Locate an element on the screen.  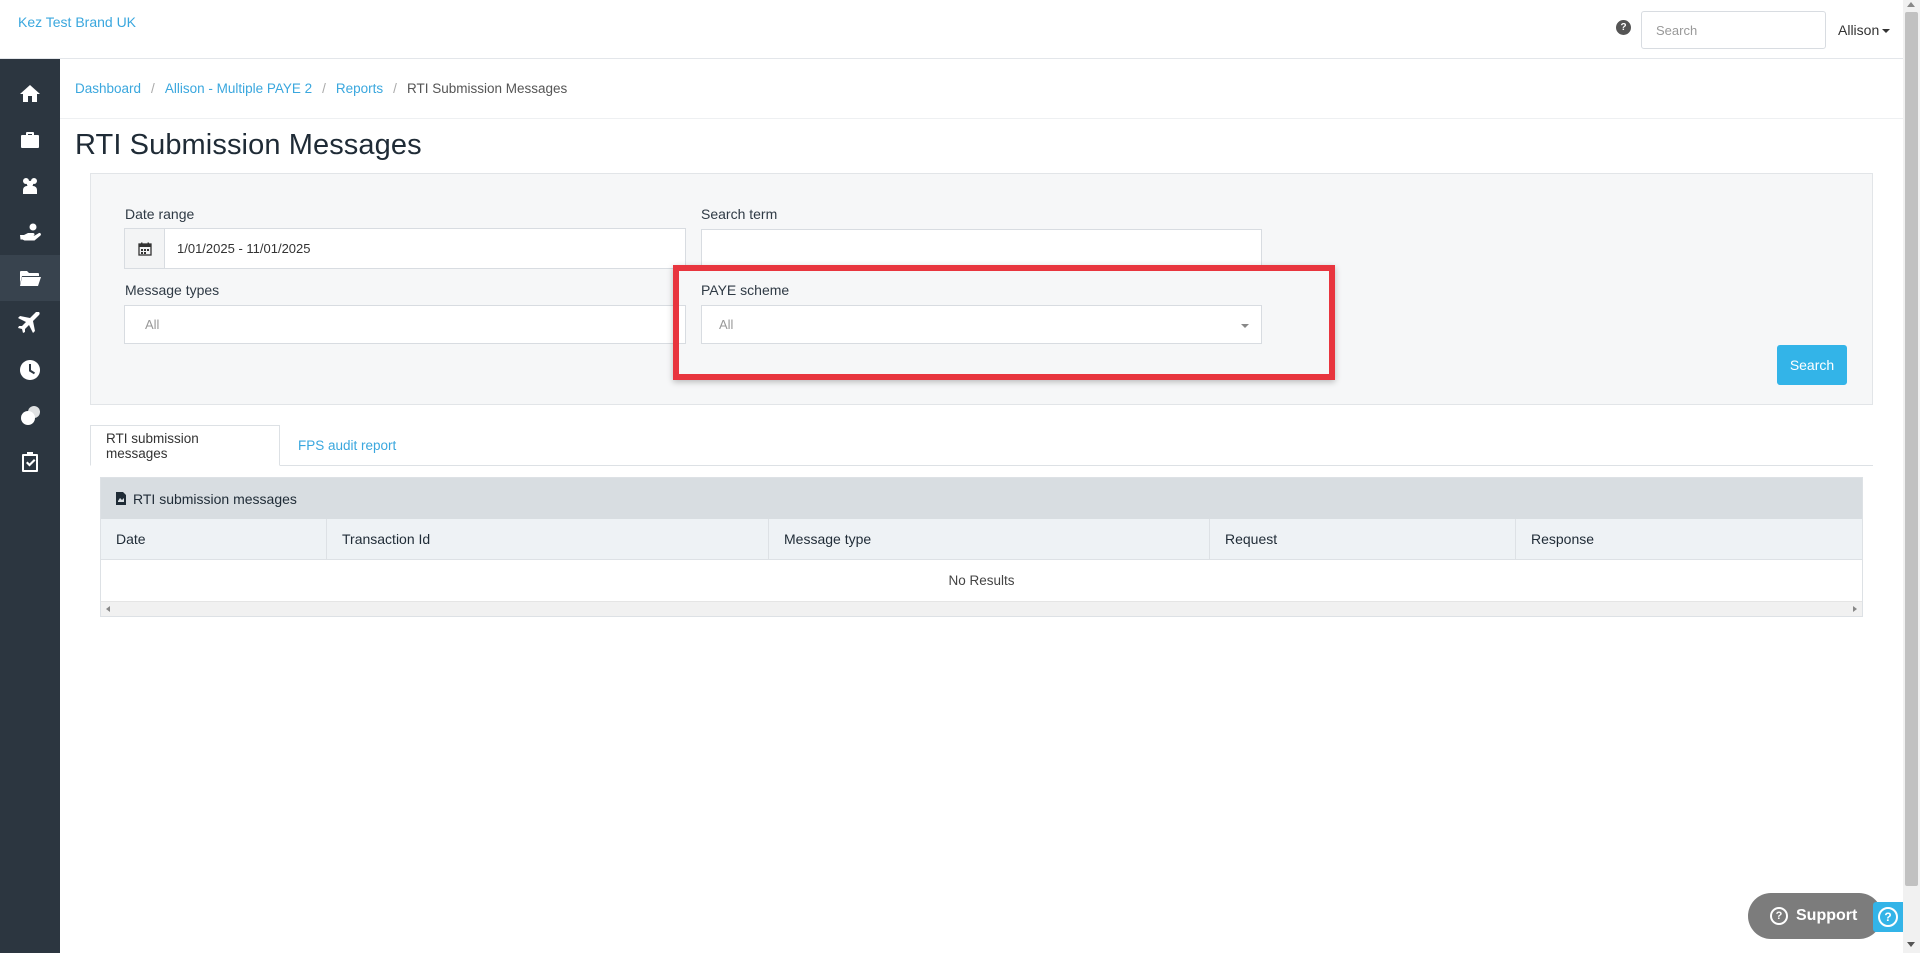
tab-rti-submission-messages: RTI submission messages is located at coordinates (185, 445).